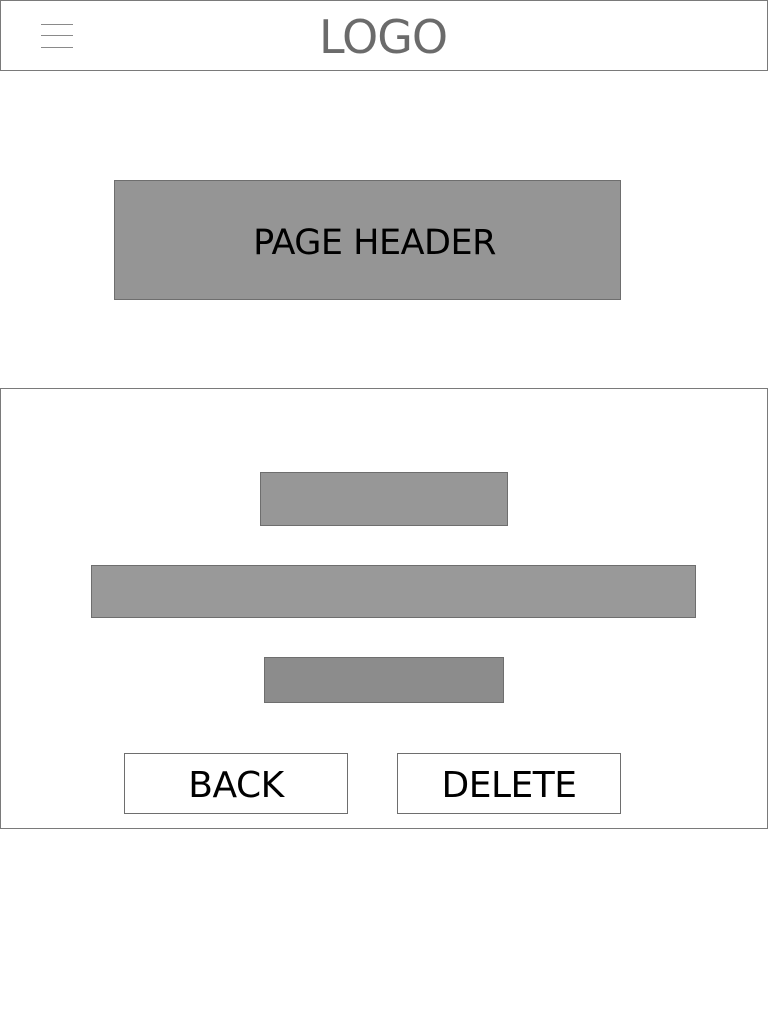  What do you see at coordinates (384, 680) in the screenshot?
I see `detail-placeholder-block` at bounding box center [384, 680].